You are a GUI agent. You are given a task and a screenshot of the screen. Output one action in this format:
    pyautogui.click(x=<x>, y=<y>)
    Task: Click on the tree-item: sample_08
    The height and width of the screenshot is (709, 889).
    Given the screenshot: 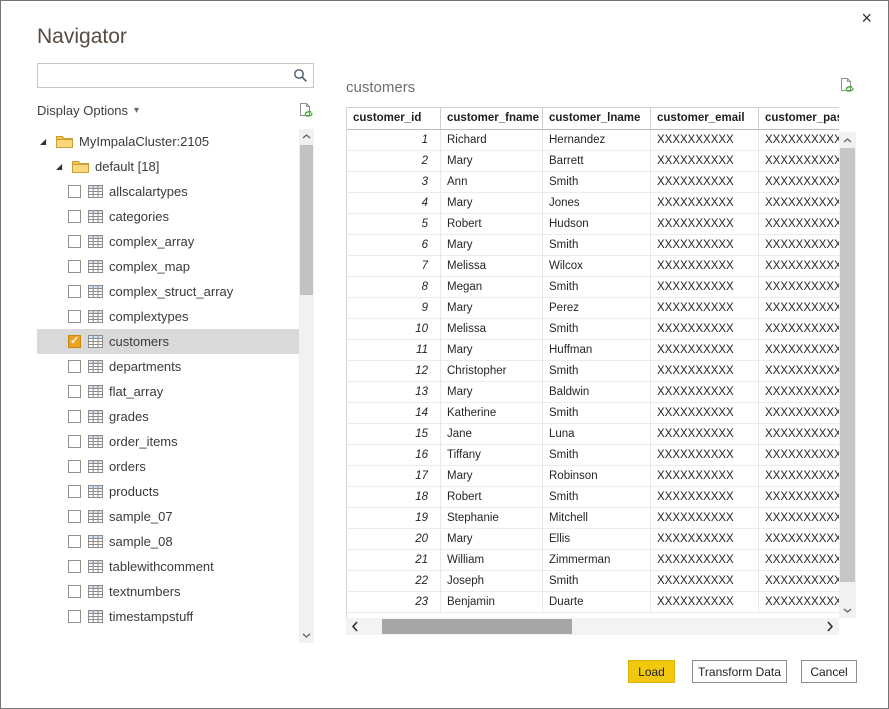 What is the action you would take?
    pyautogui.click(x=168, y=541)
    